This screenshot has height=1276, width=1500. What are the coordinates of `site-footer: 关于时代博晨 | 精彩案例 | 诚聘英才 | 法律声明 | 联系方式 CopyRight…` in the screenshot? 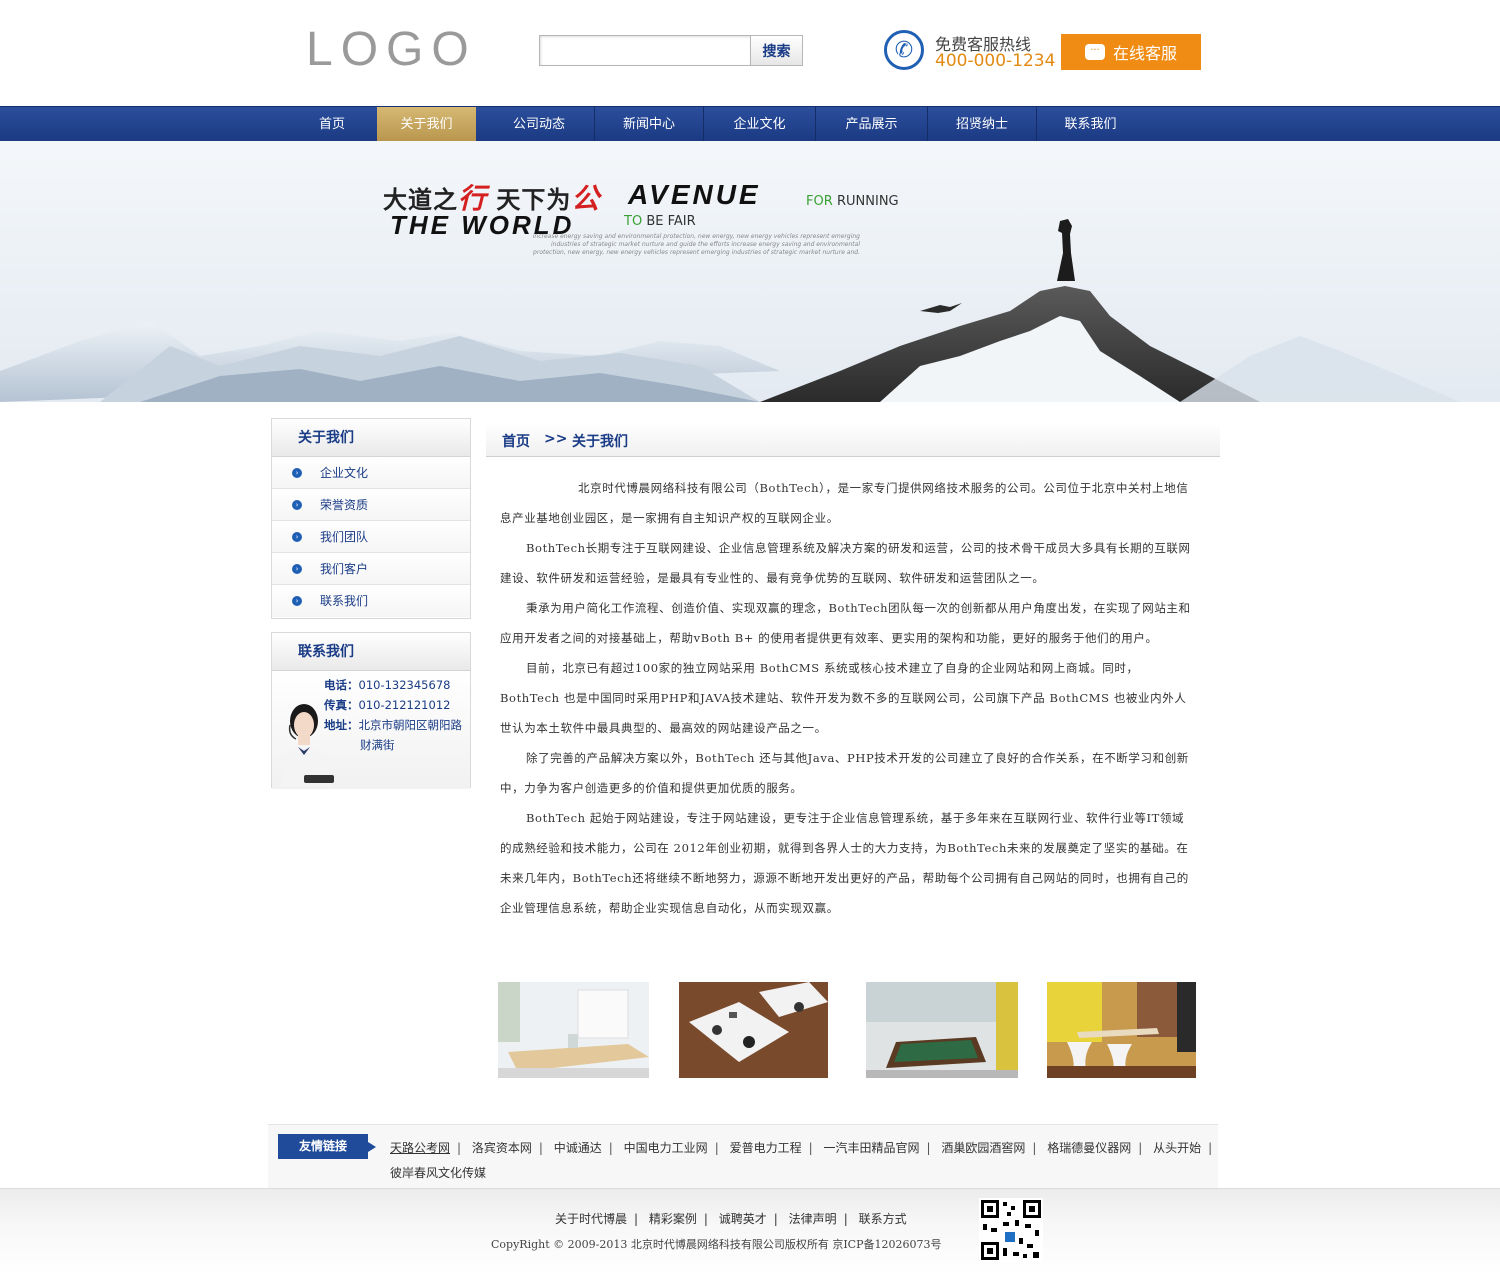 It's located at (750, 1232).